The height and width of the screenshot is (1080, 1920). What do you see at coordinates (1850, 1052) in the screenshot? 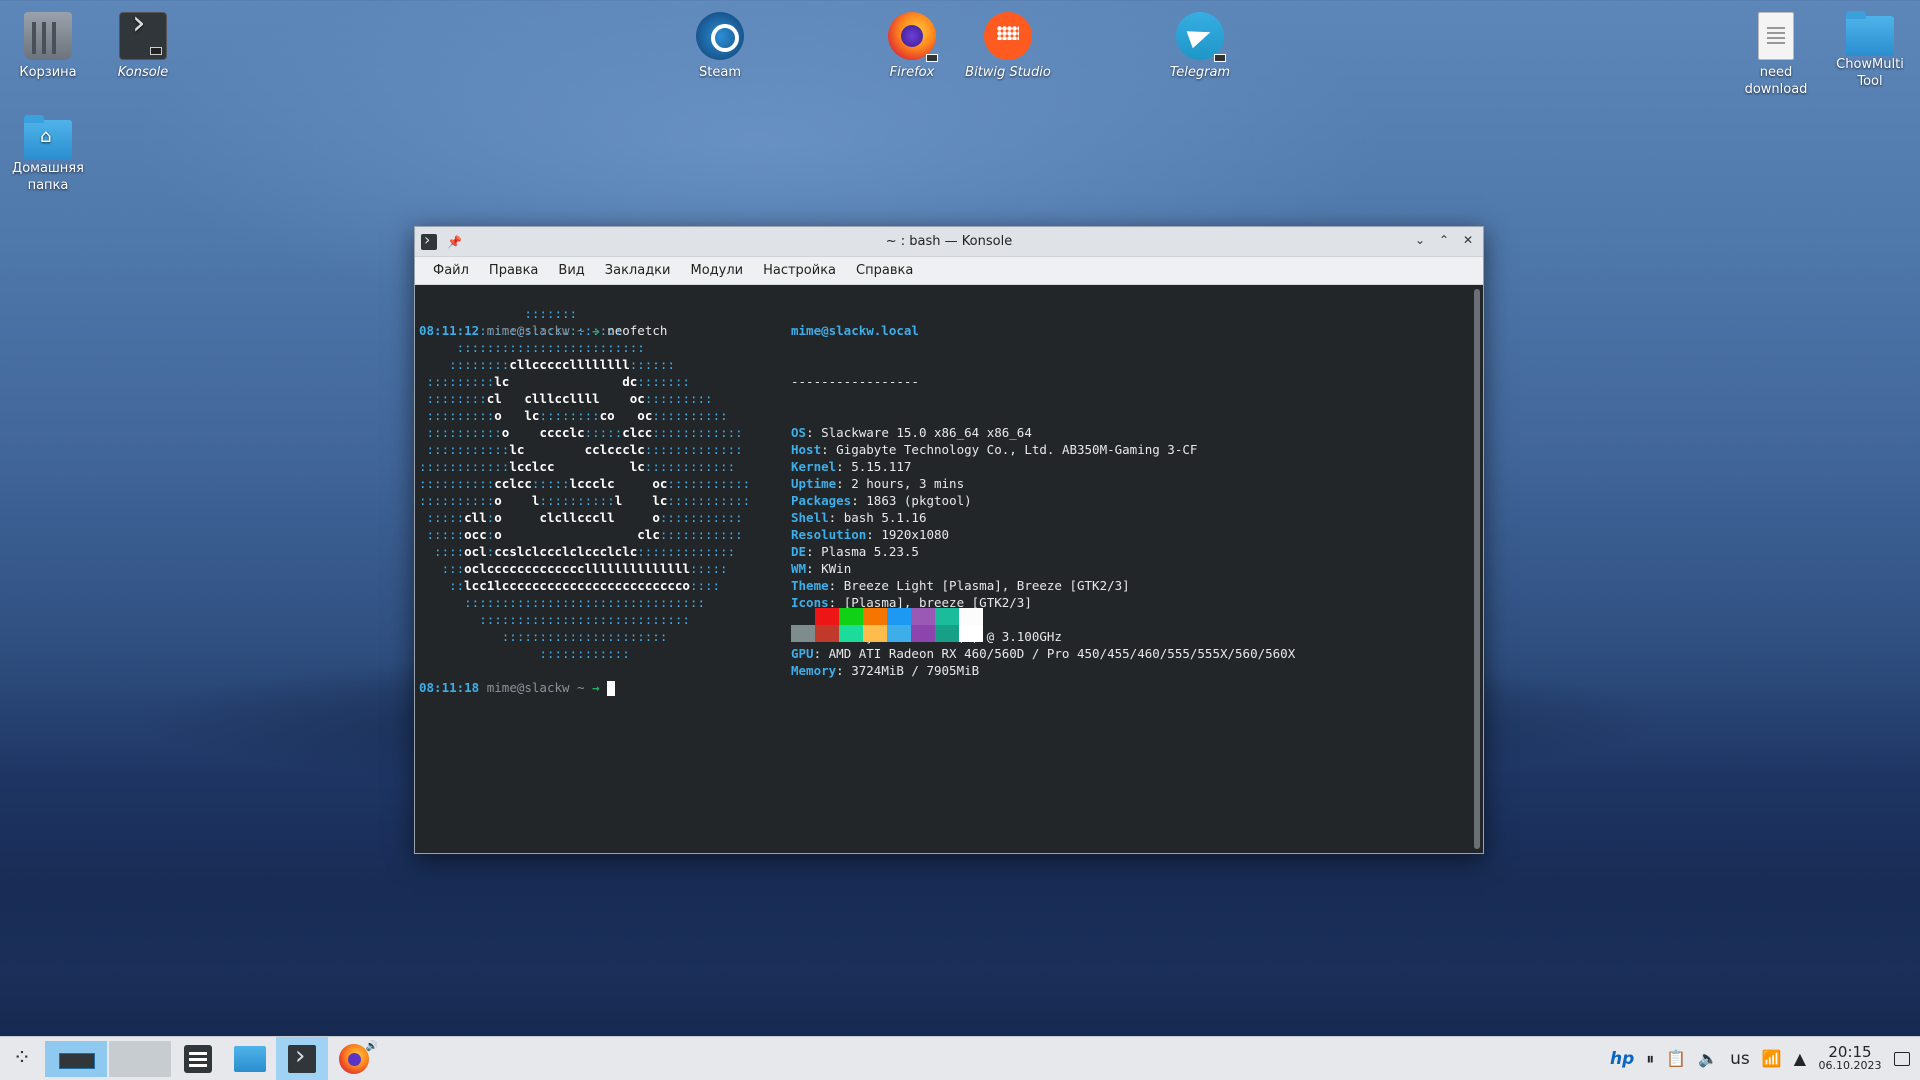
I see `clock-time: 20:15` at bounding box center [1850, 1052].